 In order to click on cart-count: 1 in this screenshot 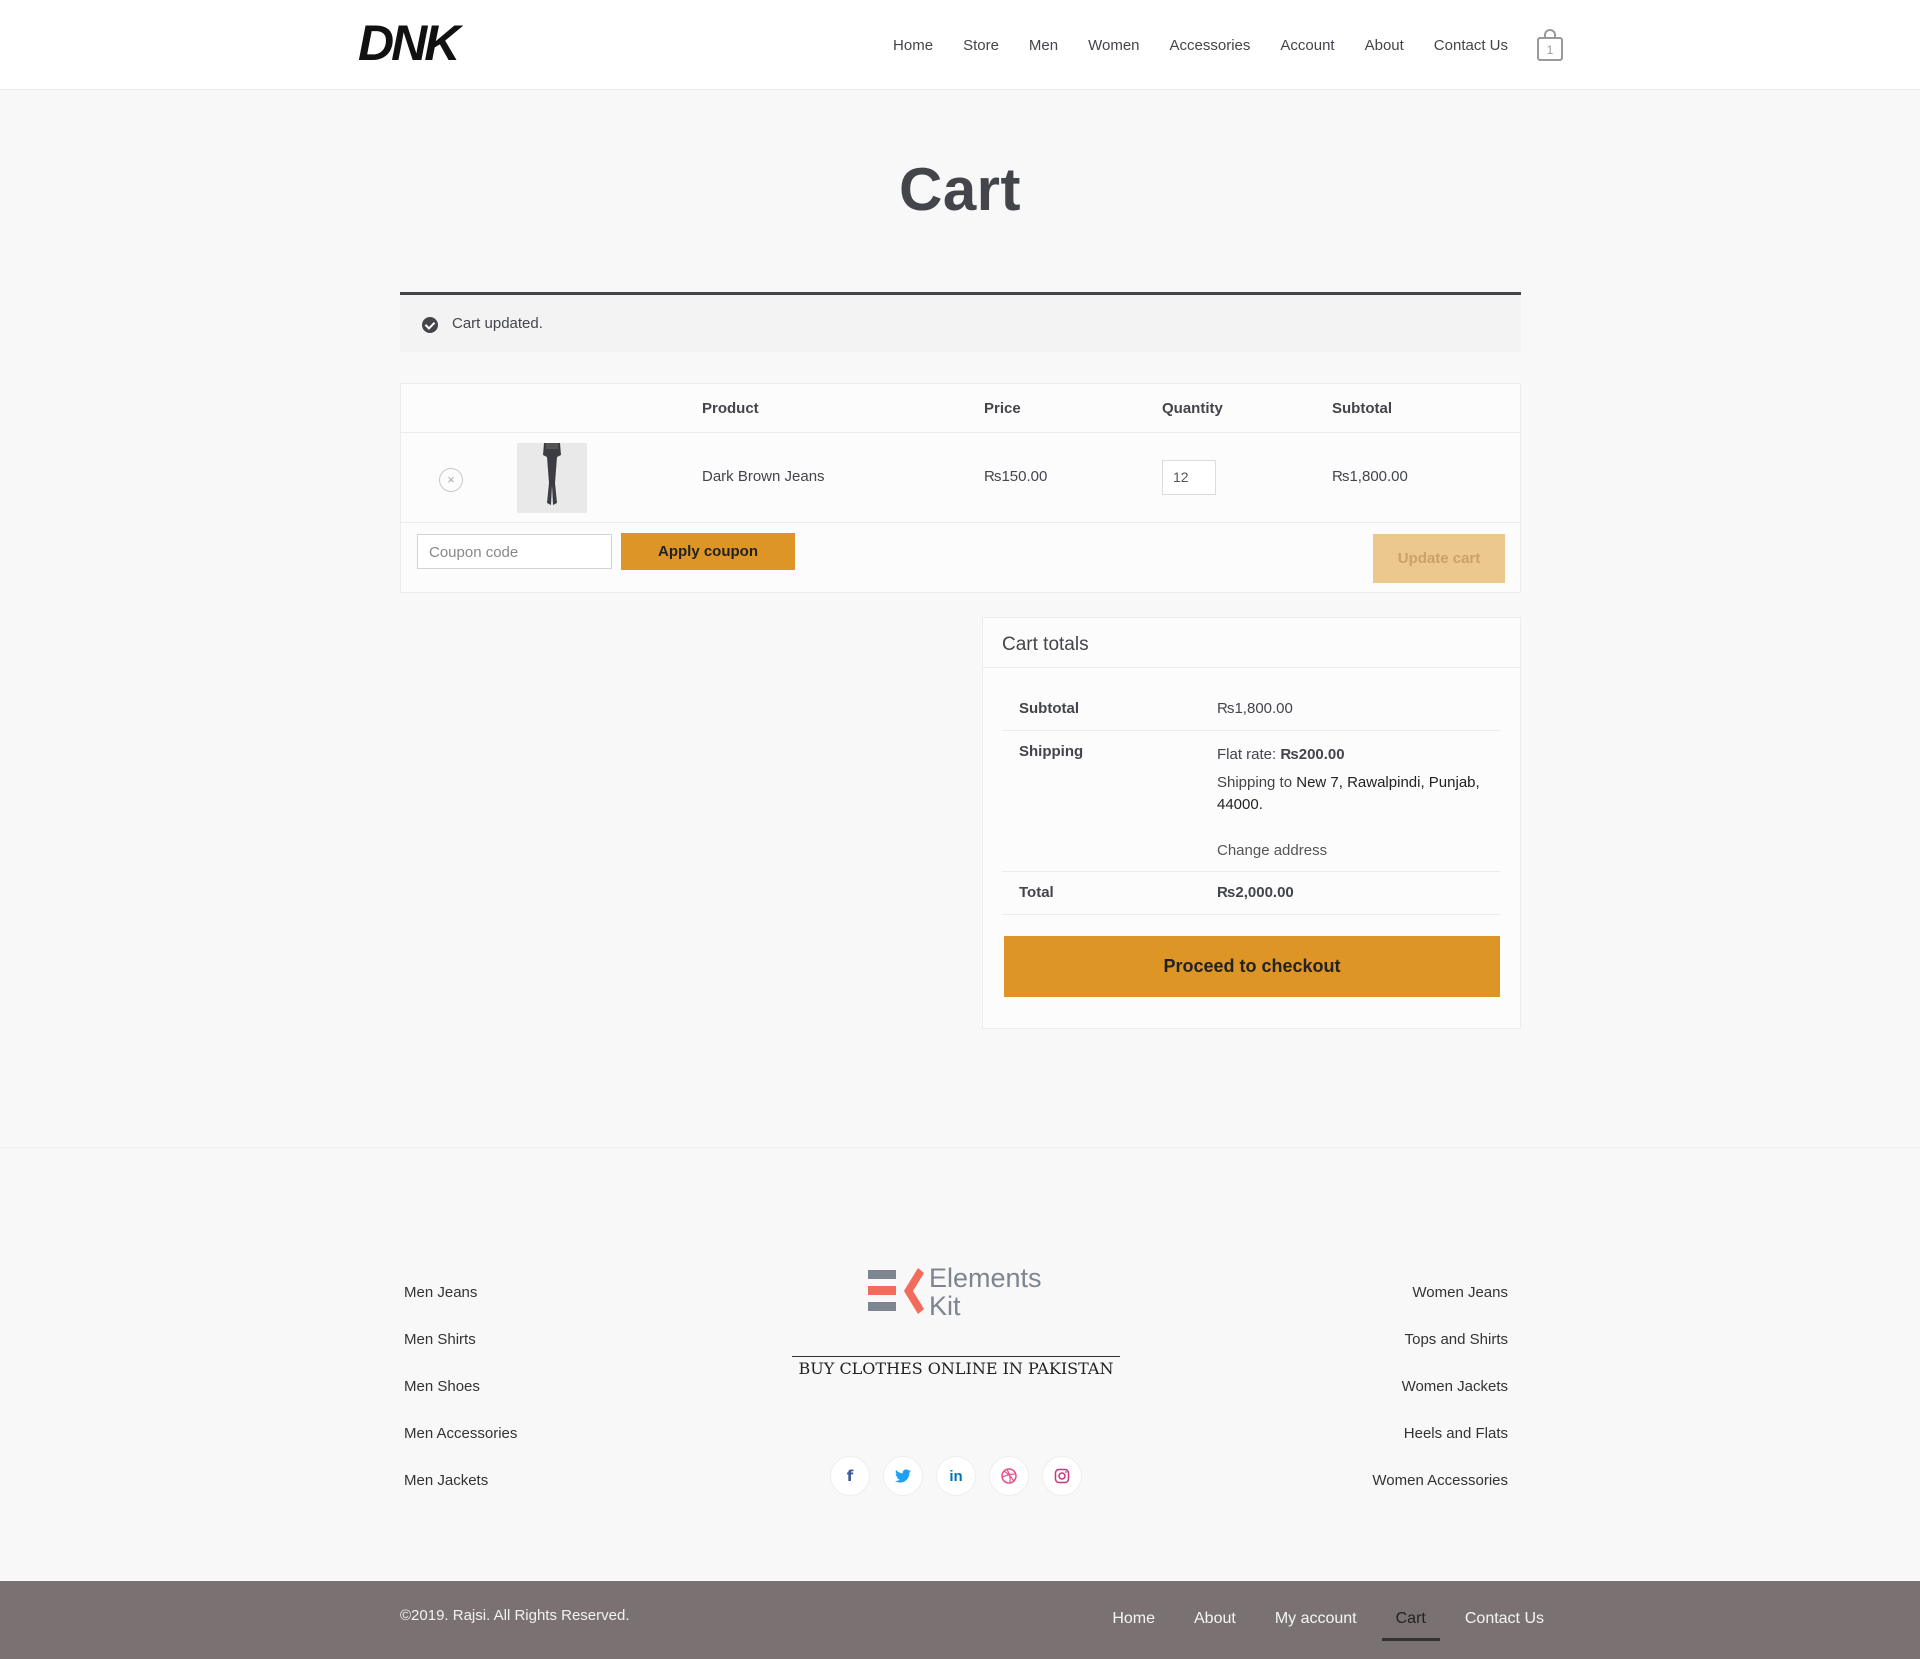, I will do `click(1550, 50)`.